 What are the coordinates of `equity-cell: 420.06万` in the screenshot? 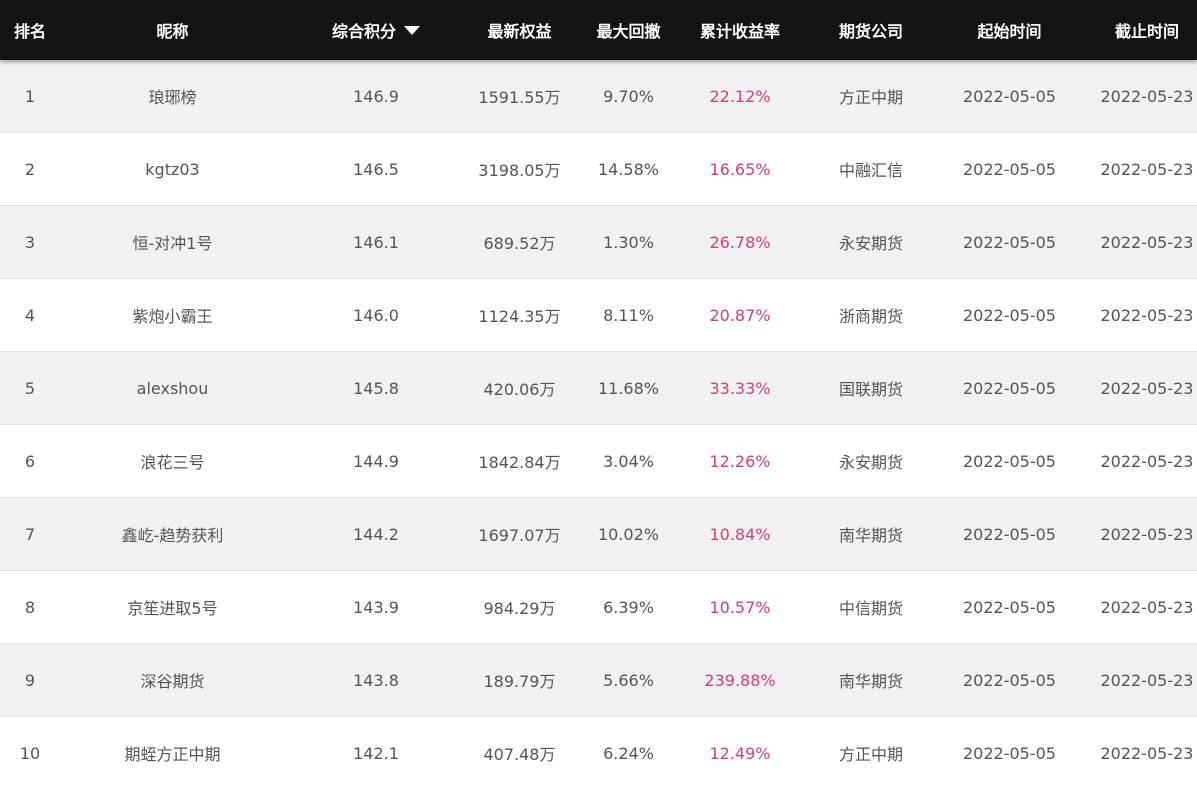 It's located at (519, 389).